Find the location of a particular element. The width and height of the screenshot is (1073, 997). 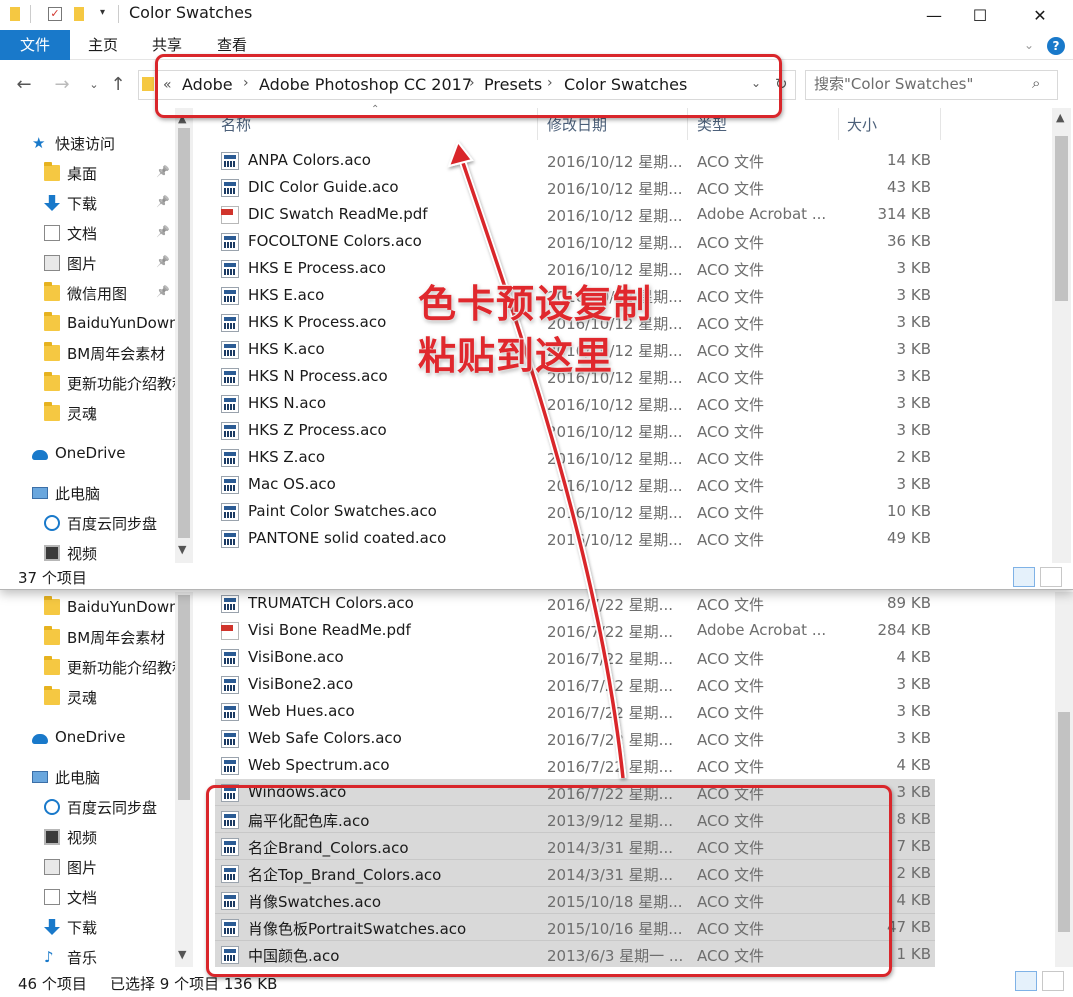

sidebar-item: 文档 📌 is located at coordinates (87, 233).